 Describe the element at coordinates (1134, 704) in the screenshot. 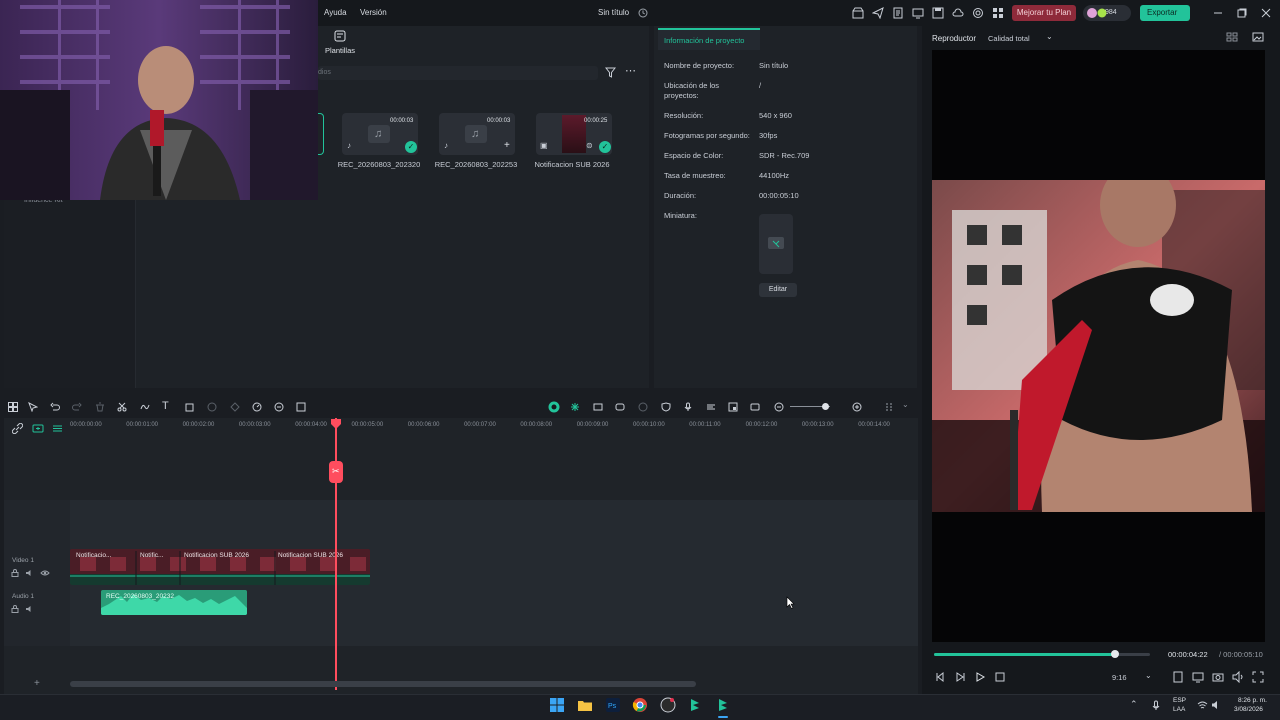

I see `chevron-up-icon: ⌃` at that location.